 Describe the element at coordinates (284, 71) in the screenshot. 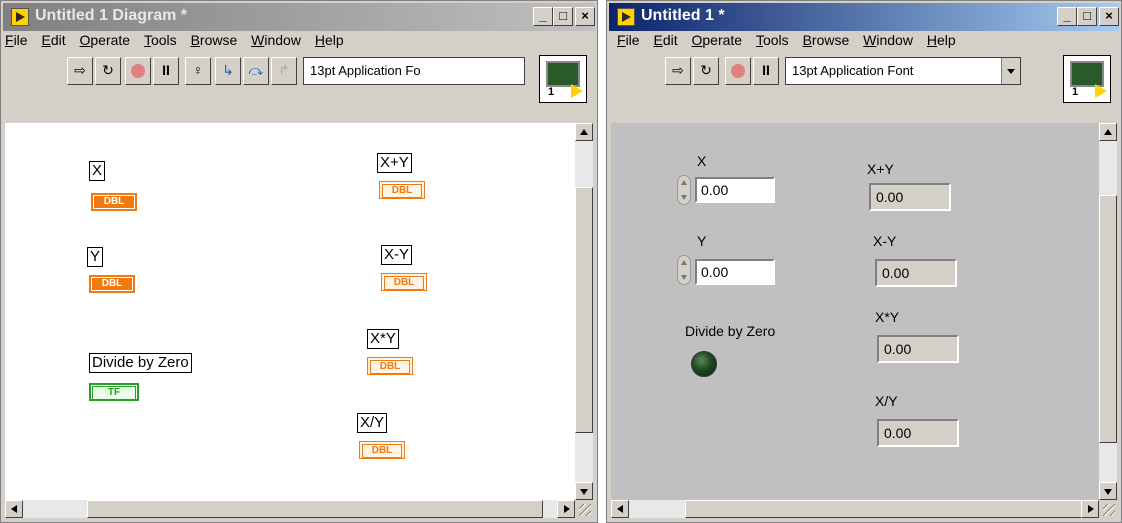

I see `step-out-icon: ↱` at that location.